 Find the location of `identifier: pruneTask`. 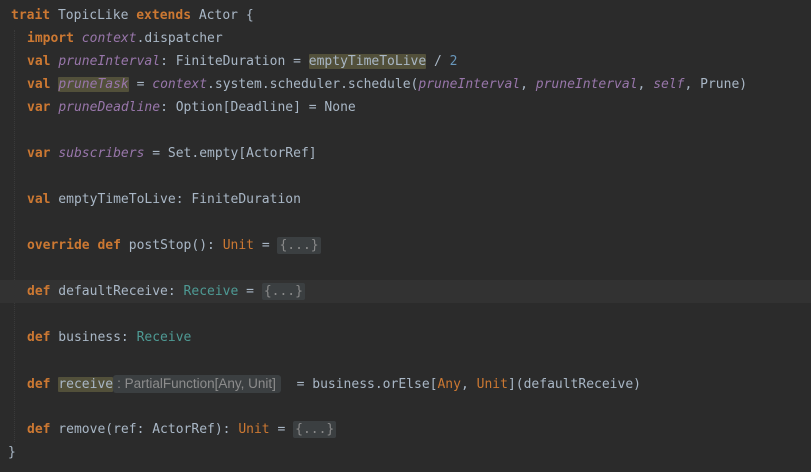

identifier: pruneTask is located at coordinates (93, 84).